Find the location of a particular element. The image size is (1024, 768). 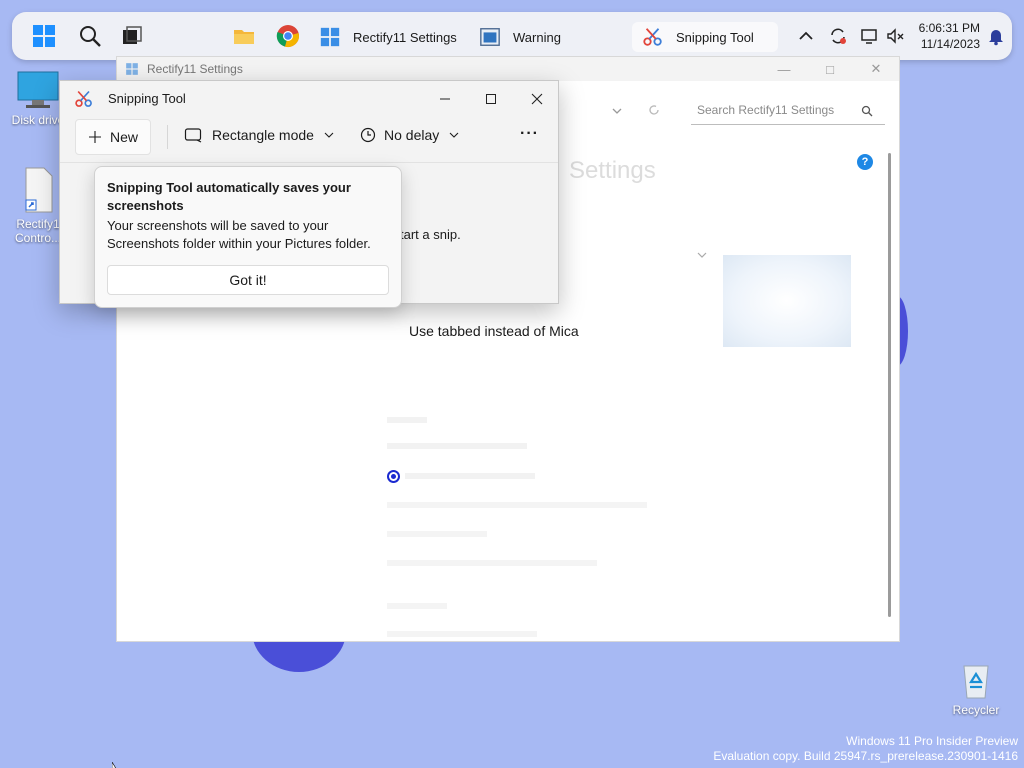

watermark-line: Windows 11 Pro Insider Preview is located at coordinates (932, 741).